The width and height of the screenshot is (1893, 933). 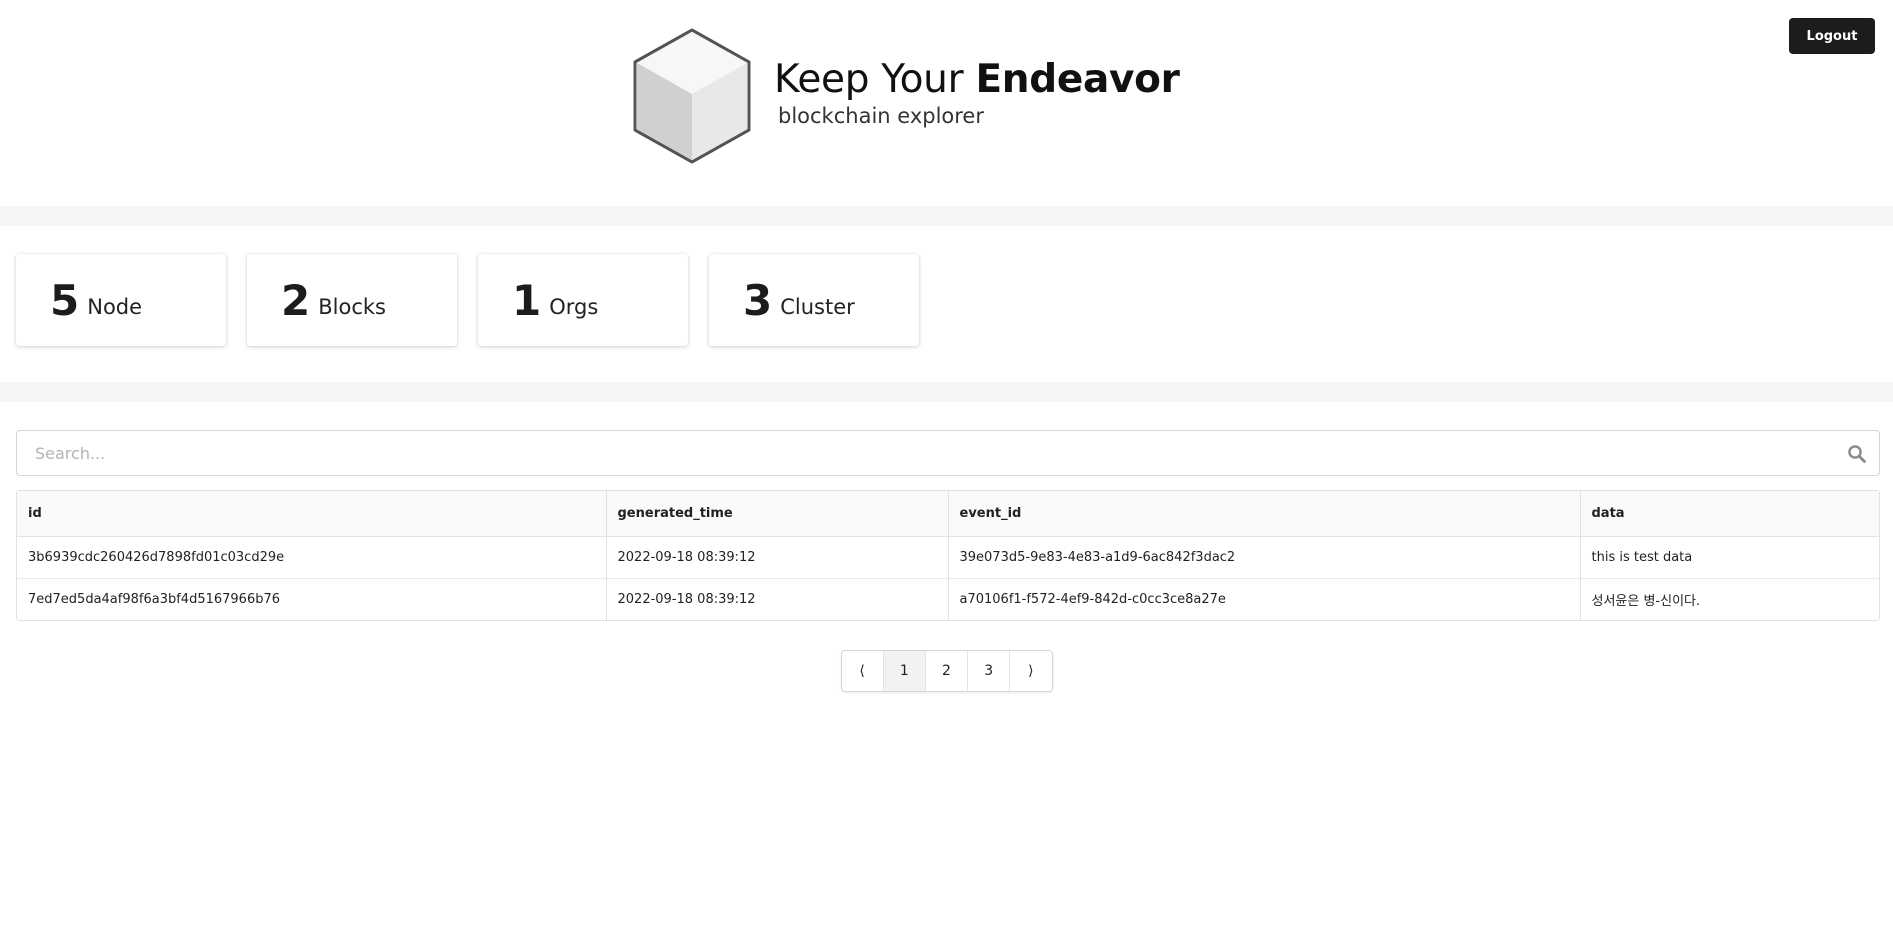 I want to click on pagination: ⟨ 1 2 3 ⟩, so click(x=946, y=671).